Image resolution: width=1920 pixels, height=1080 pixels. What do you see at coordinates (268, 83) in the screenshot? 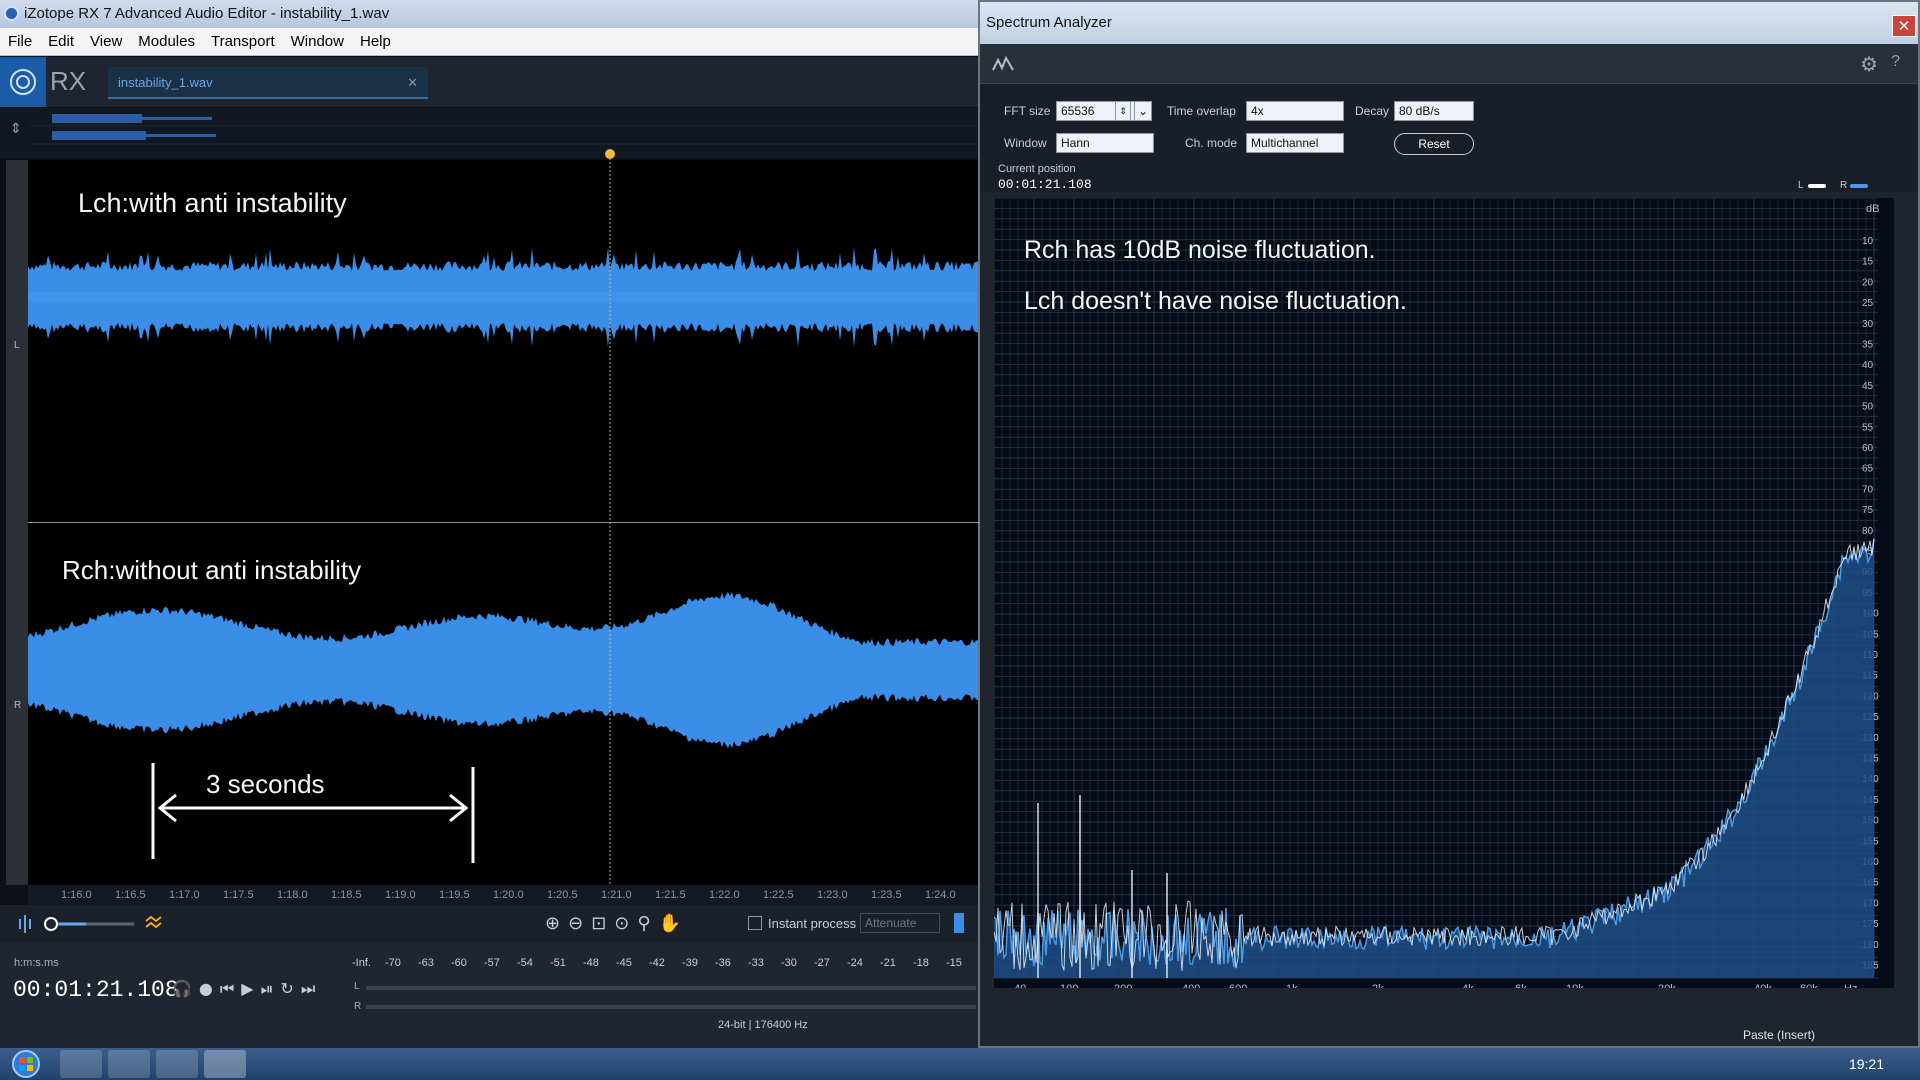
I see `file-tab: instability_1.wav ✕` at bounding box center [268, 83].